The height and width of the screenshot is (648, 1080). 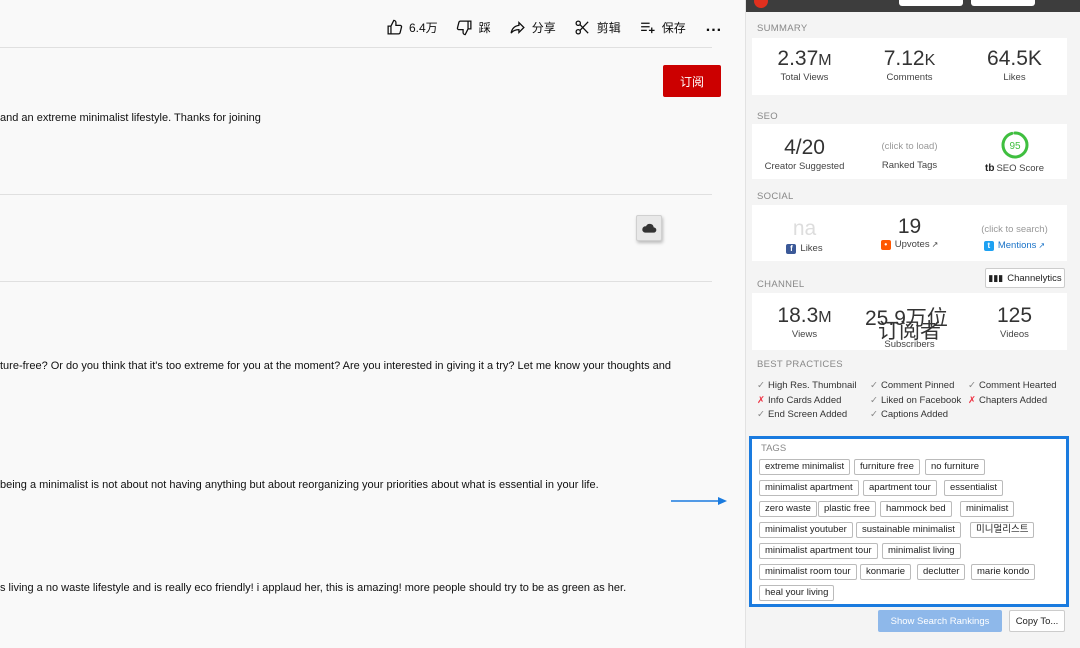 What do you see at coordinates (811, 248) in the screenshot?
I see `facebook-likes-caption: Likes` at bounding box center [811, 248].